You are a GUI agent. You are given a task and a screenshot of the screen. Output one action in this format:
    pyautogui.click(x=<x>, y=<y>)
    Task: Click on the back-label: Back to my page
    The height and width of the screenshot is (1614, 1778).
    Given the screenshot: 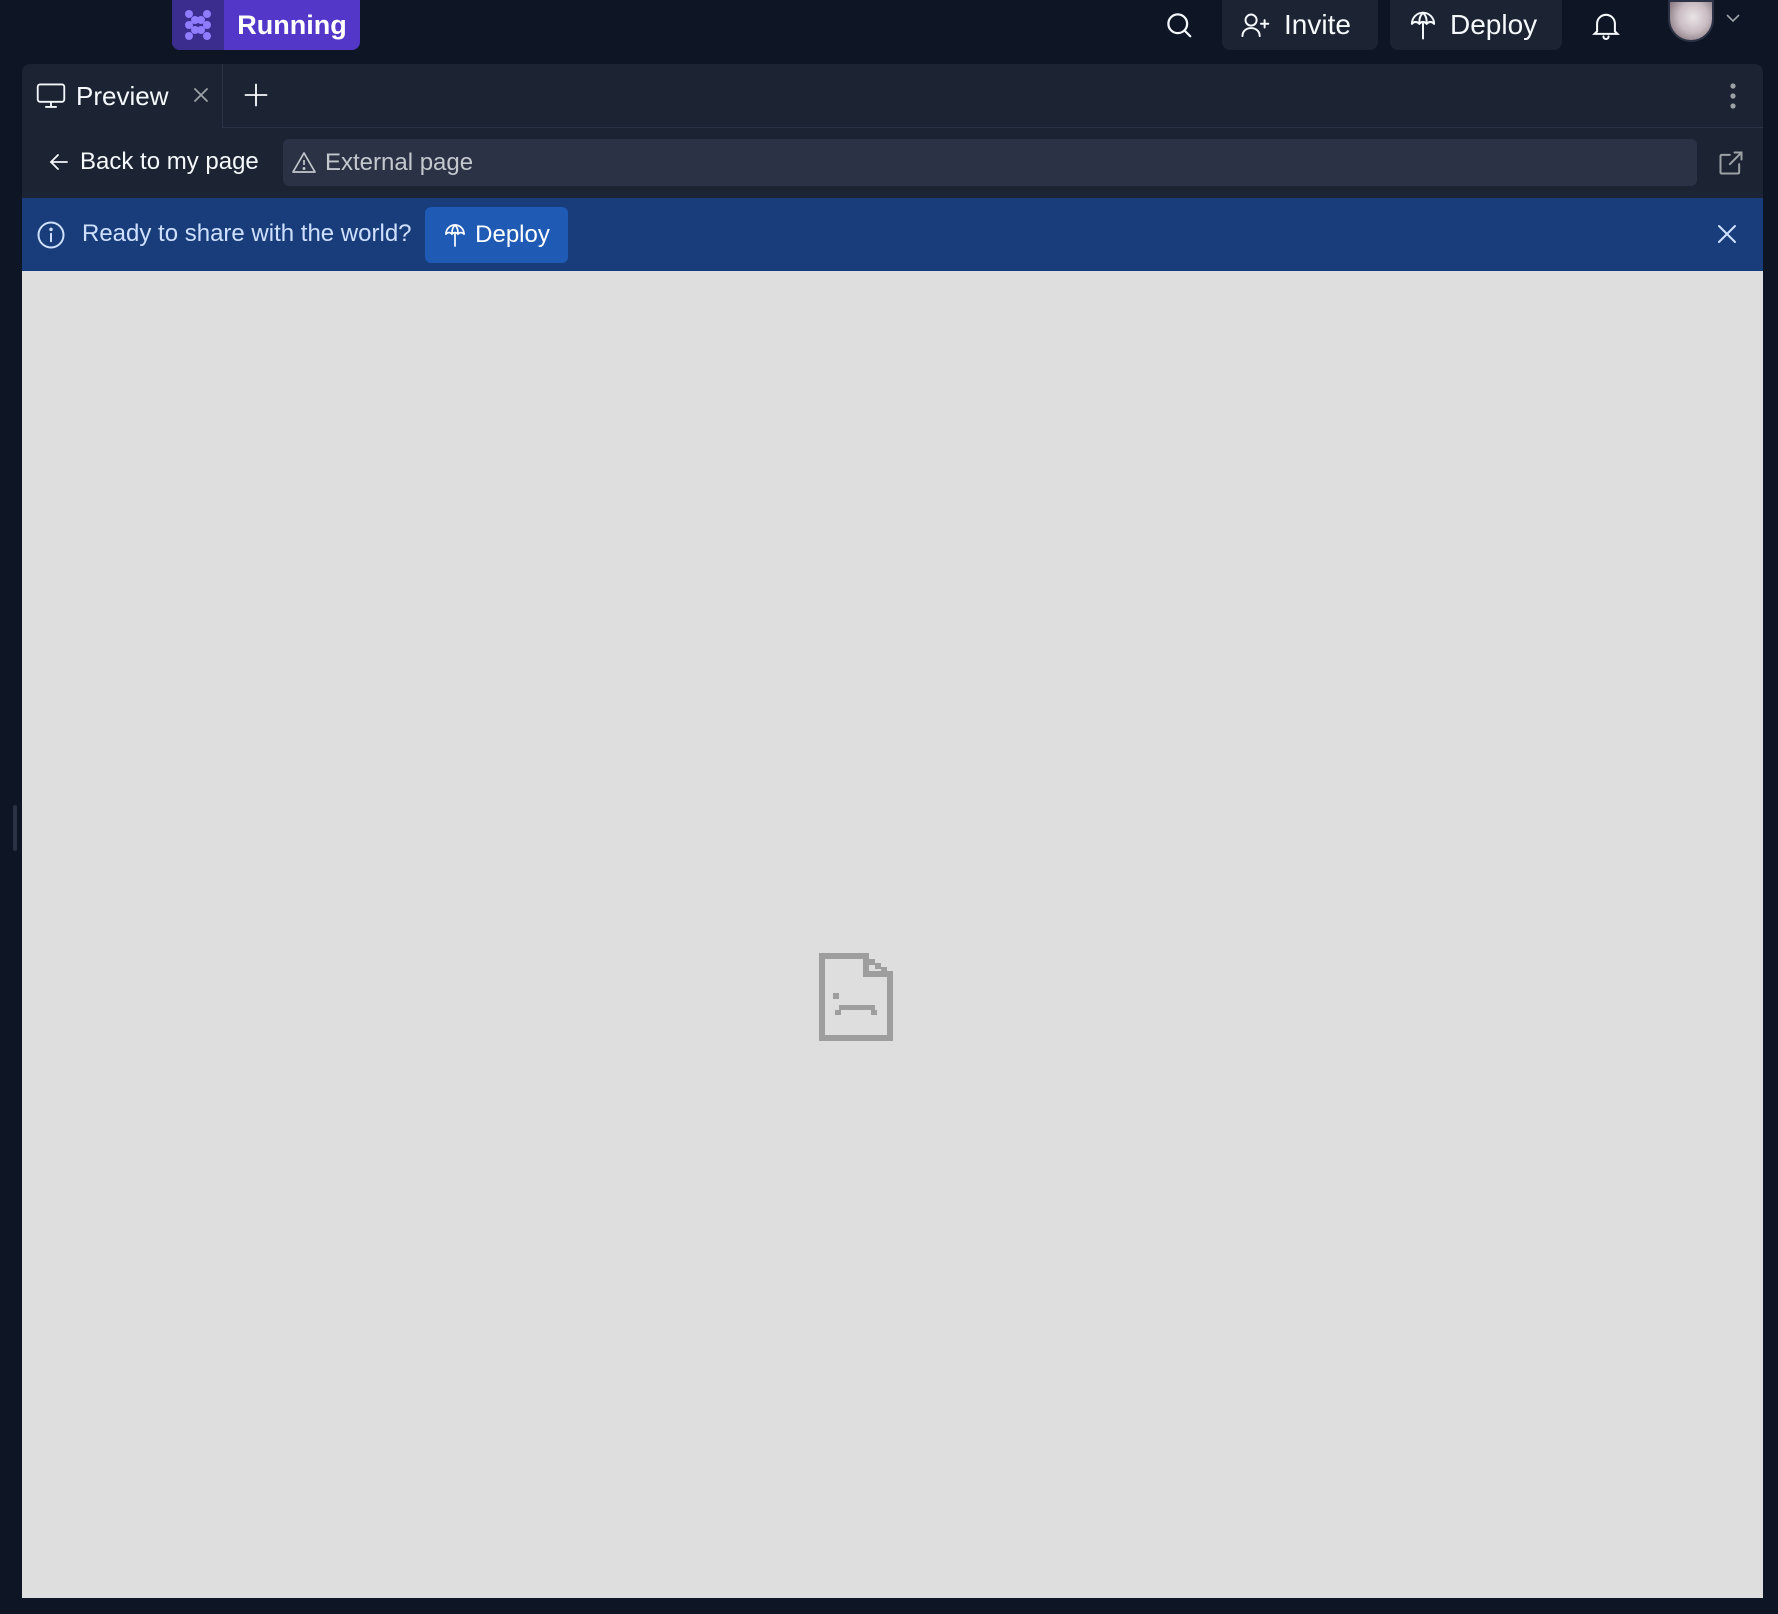 What is the action you would take?
    pyautogui.click(x=169, y=161)
    